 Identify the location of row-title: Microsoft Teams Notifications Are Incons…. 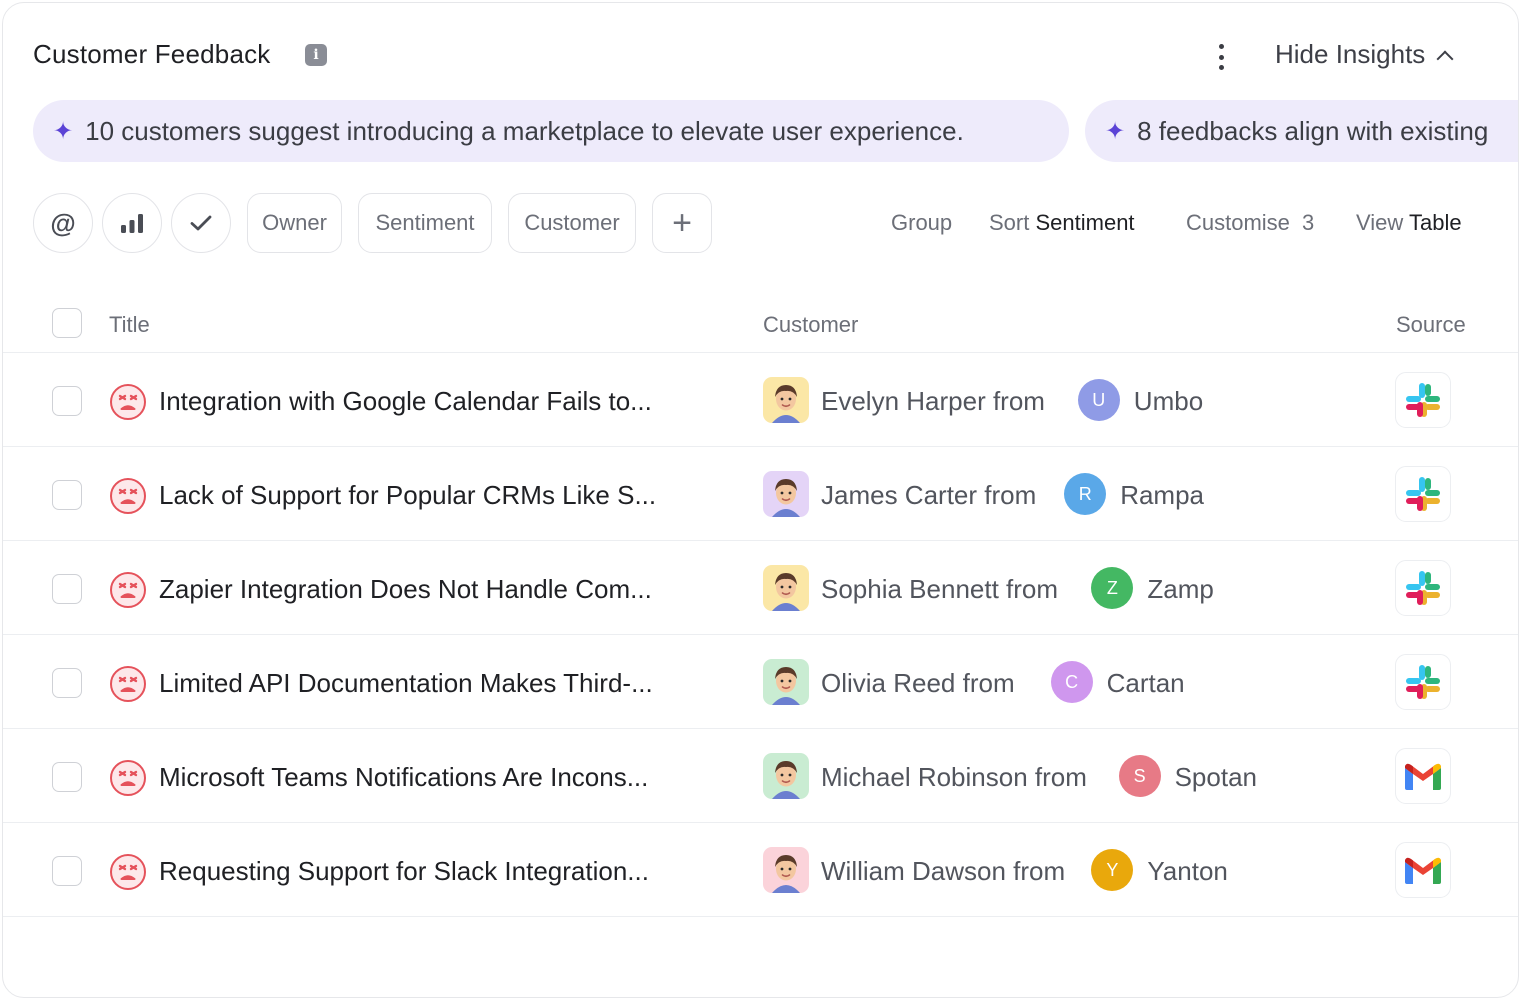
(403, 777).